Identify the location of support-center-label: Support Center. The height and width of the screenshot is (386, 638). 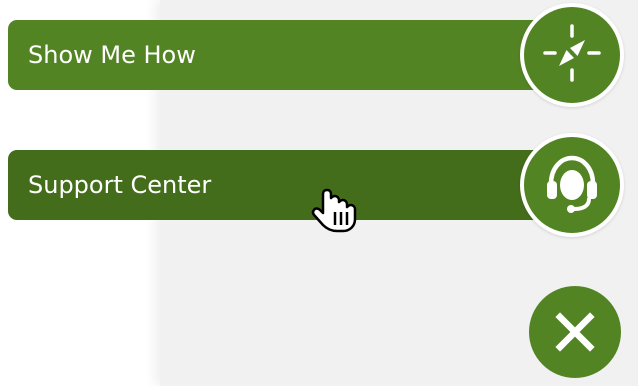
(120, 185).